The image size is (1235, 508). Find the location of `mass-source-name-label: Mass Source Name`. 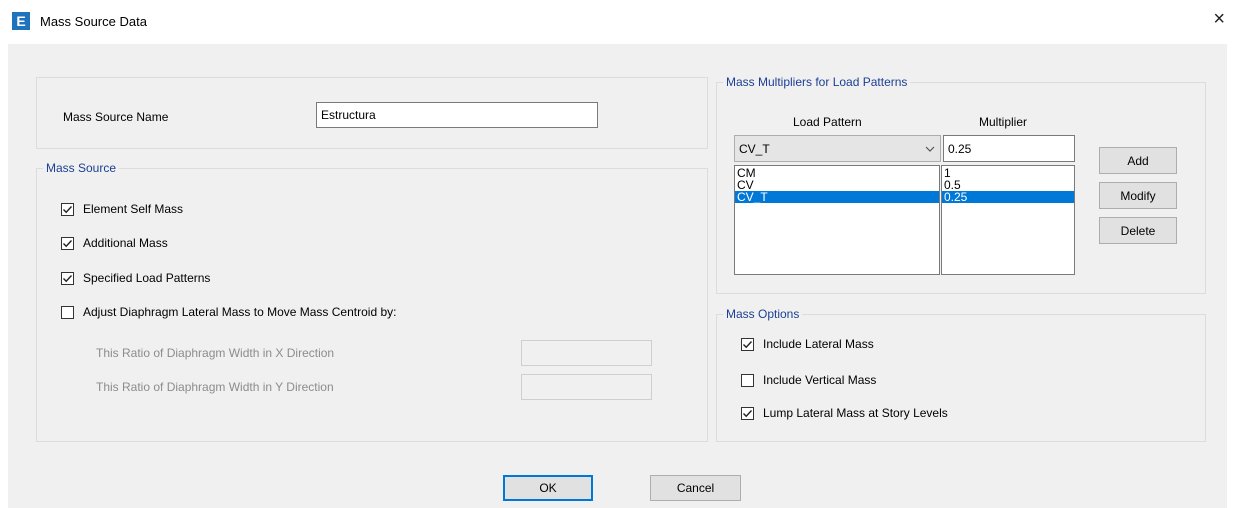

mass-source-name-label: Mass Source Name is located at coordinates (116, 117).